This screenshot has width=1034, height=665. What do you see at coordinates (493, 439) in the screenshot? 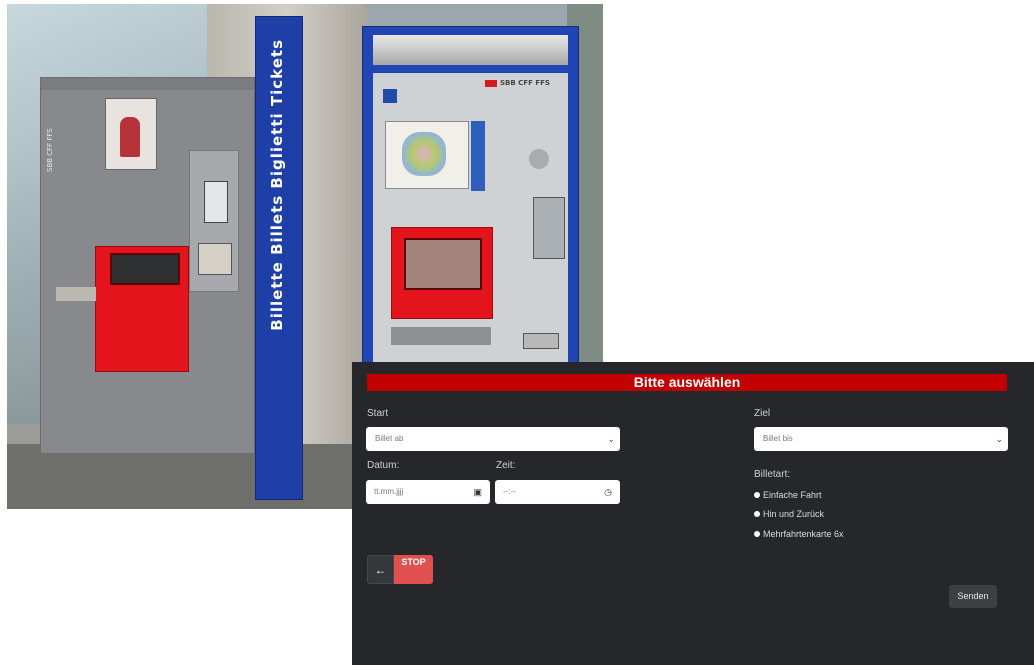
I see `start-select: Billet ab ⌄` at bounding box center [493, 439].